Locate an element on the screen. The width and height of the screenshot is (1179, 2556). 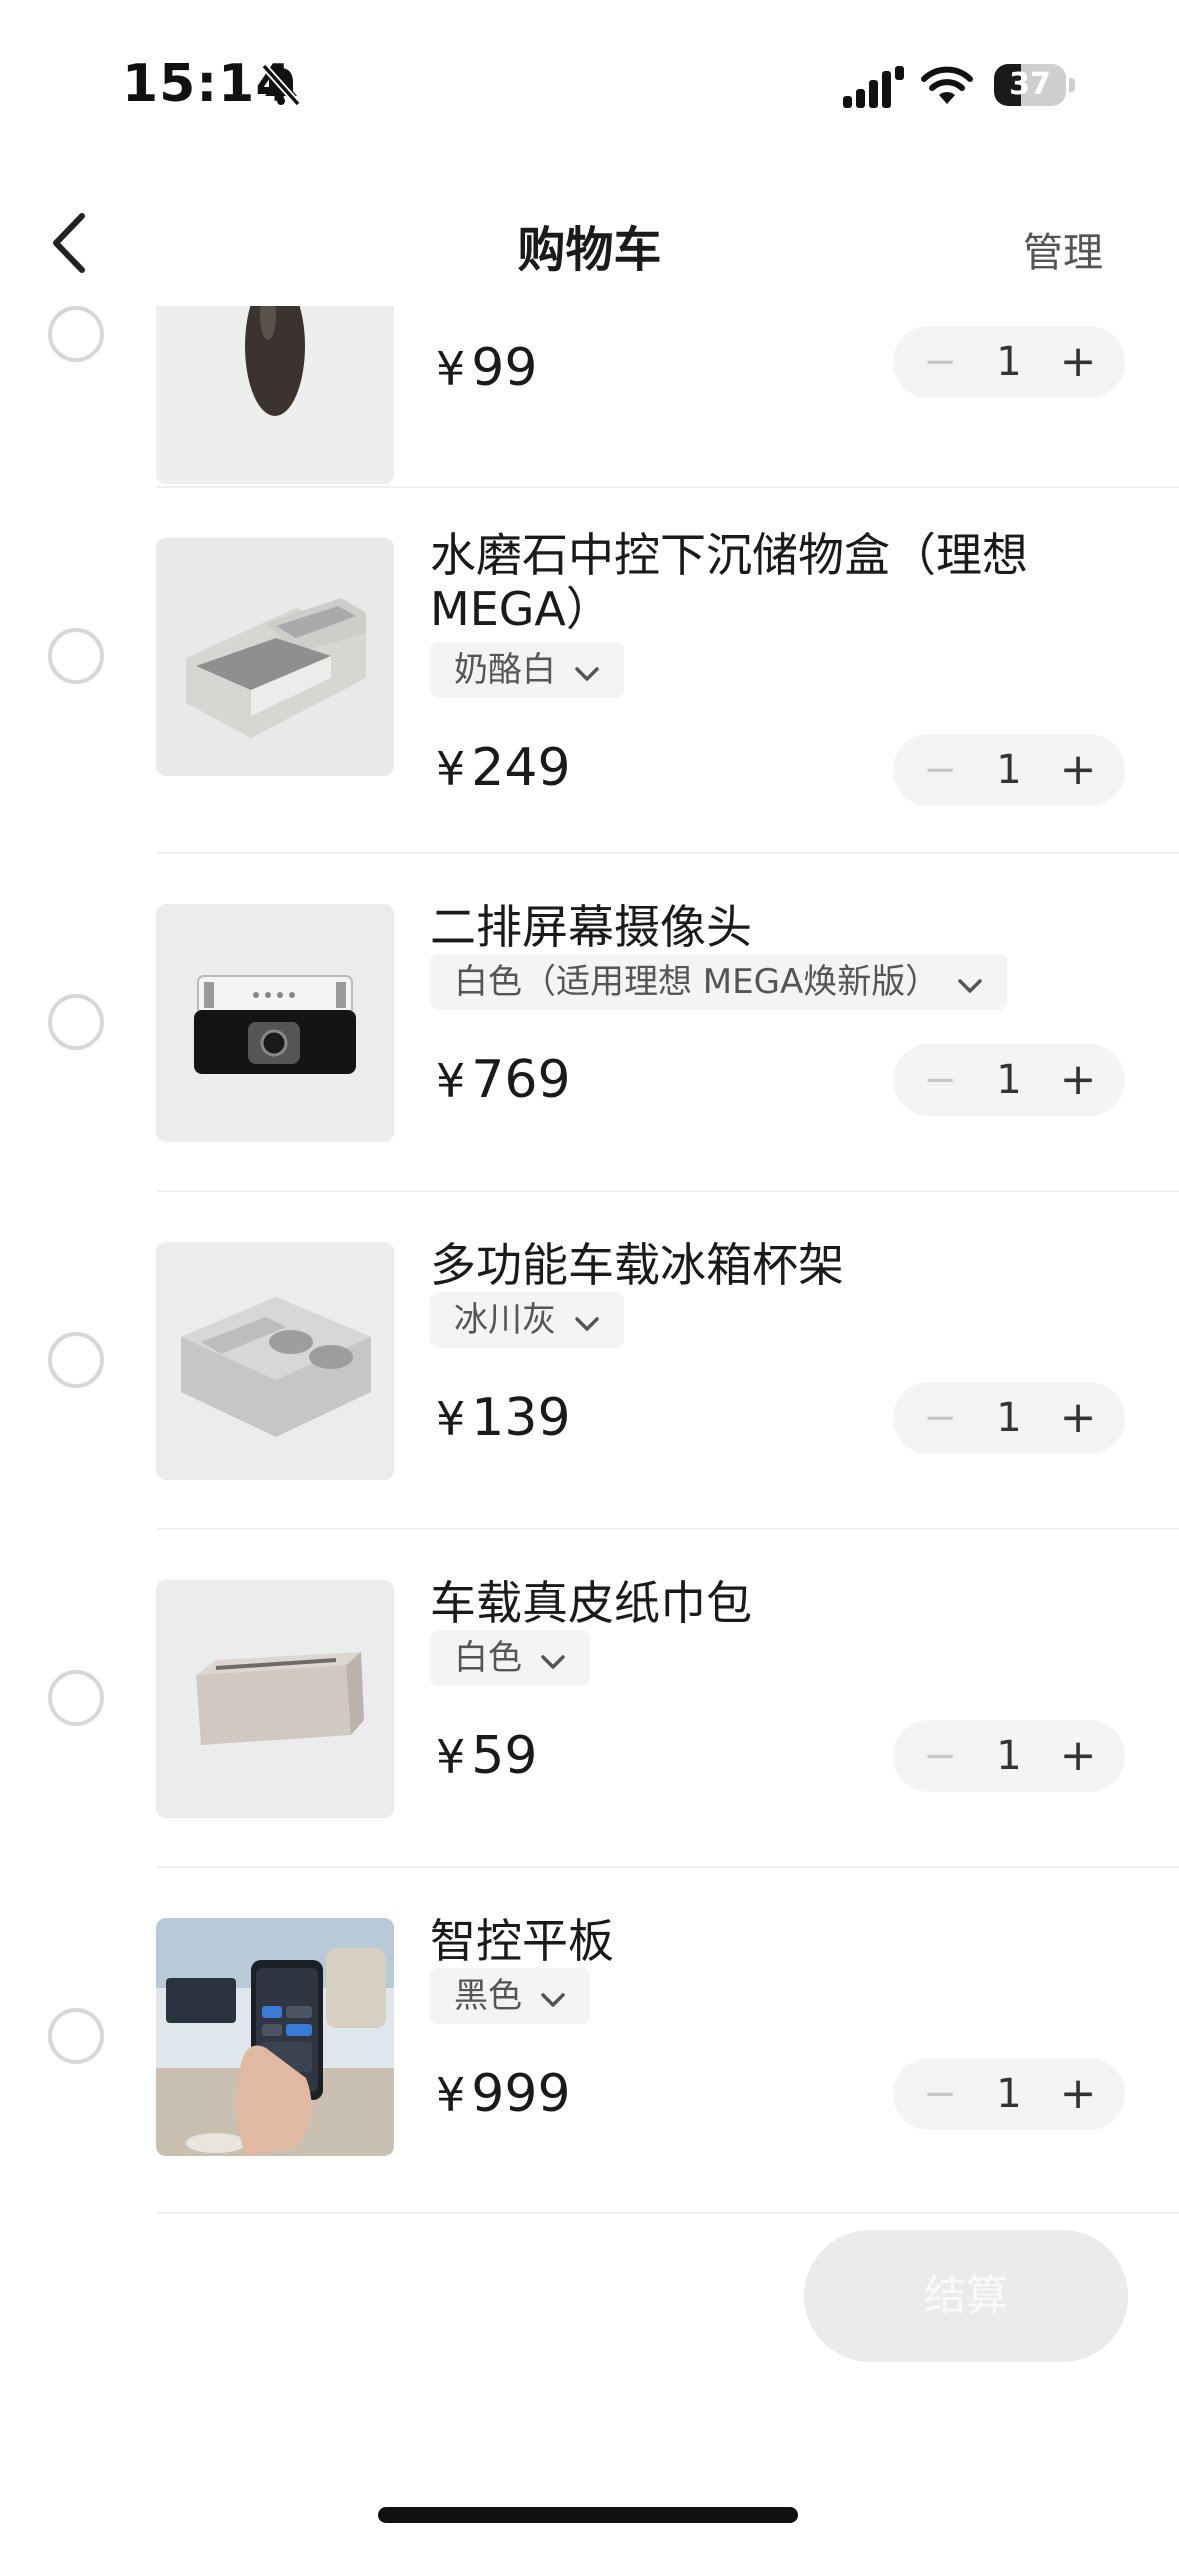
price: ¥999 is located at coordinates (503, 2094).